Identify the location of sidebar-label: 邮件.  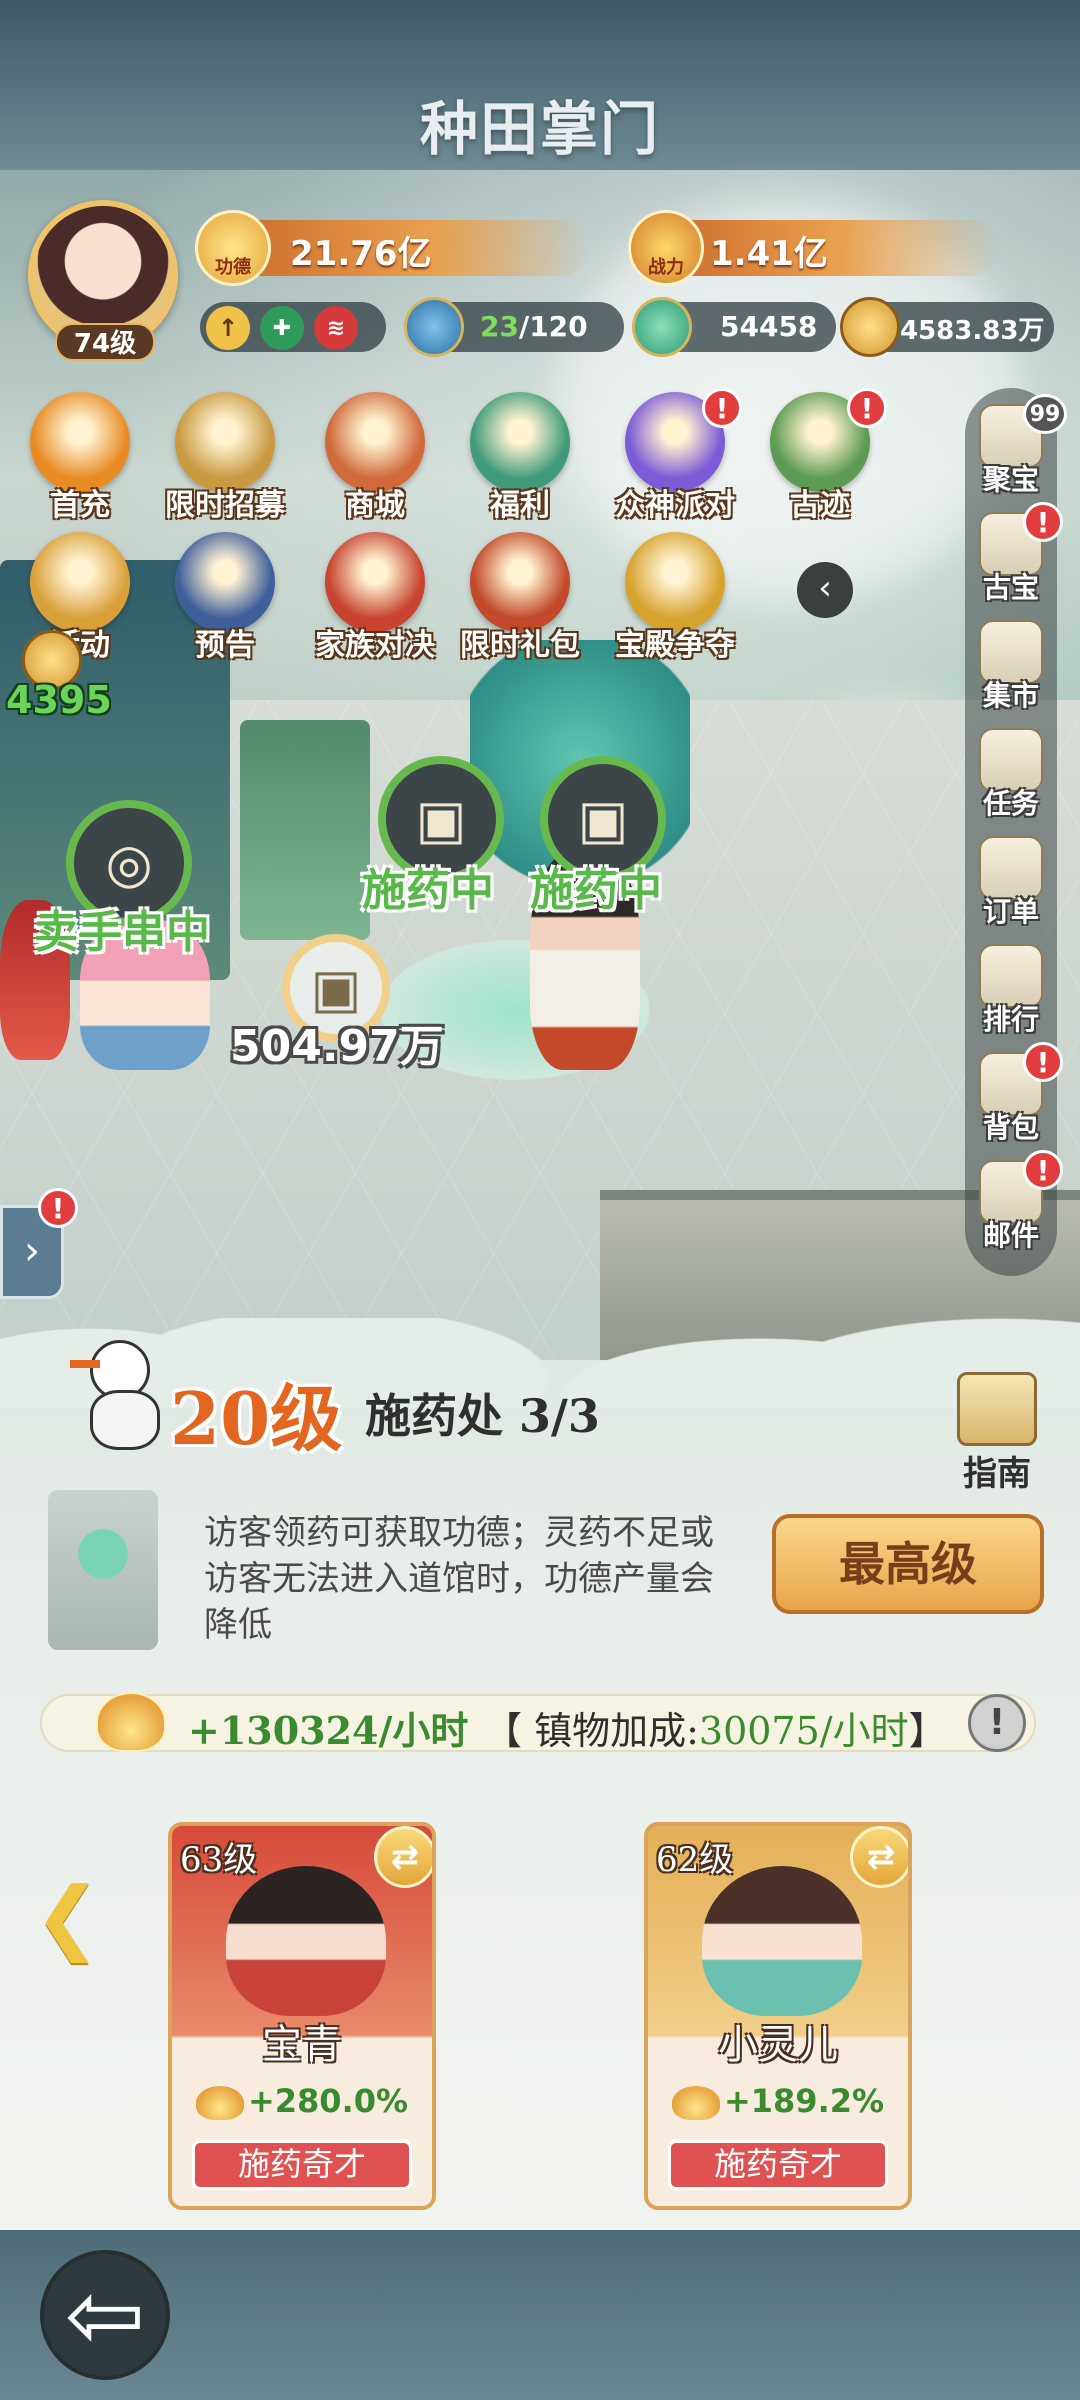
(1010, 1235).